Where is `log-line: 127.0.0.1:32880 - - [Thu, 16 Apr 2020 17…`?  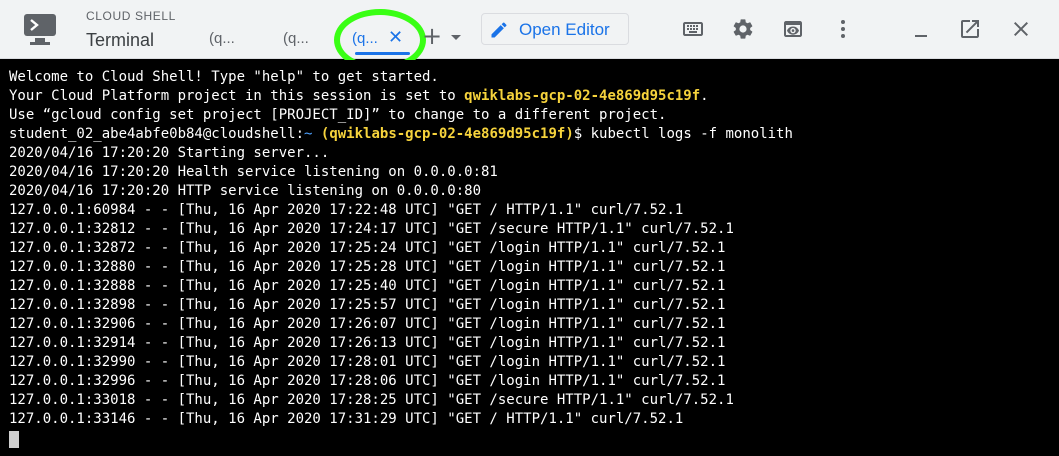 log-line: 127.0.0.1:32880 - - [Thu, 16 Apr 2020 17… is located at coordinates (367, 267).